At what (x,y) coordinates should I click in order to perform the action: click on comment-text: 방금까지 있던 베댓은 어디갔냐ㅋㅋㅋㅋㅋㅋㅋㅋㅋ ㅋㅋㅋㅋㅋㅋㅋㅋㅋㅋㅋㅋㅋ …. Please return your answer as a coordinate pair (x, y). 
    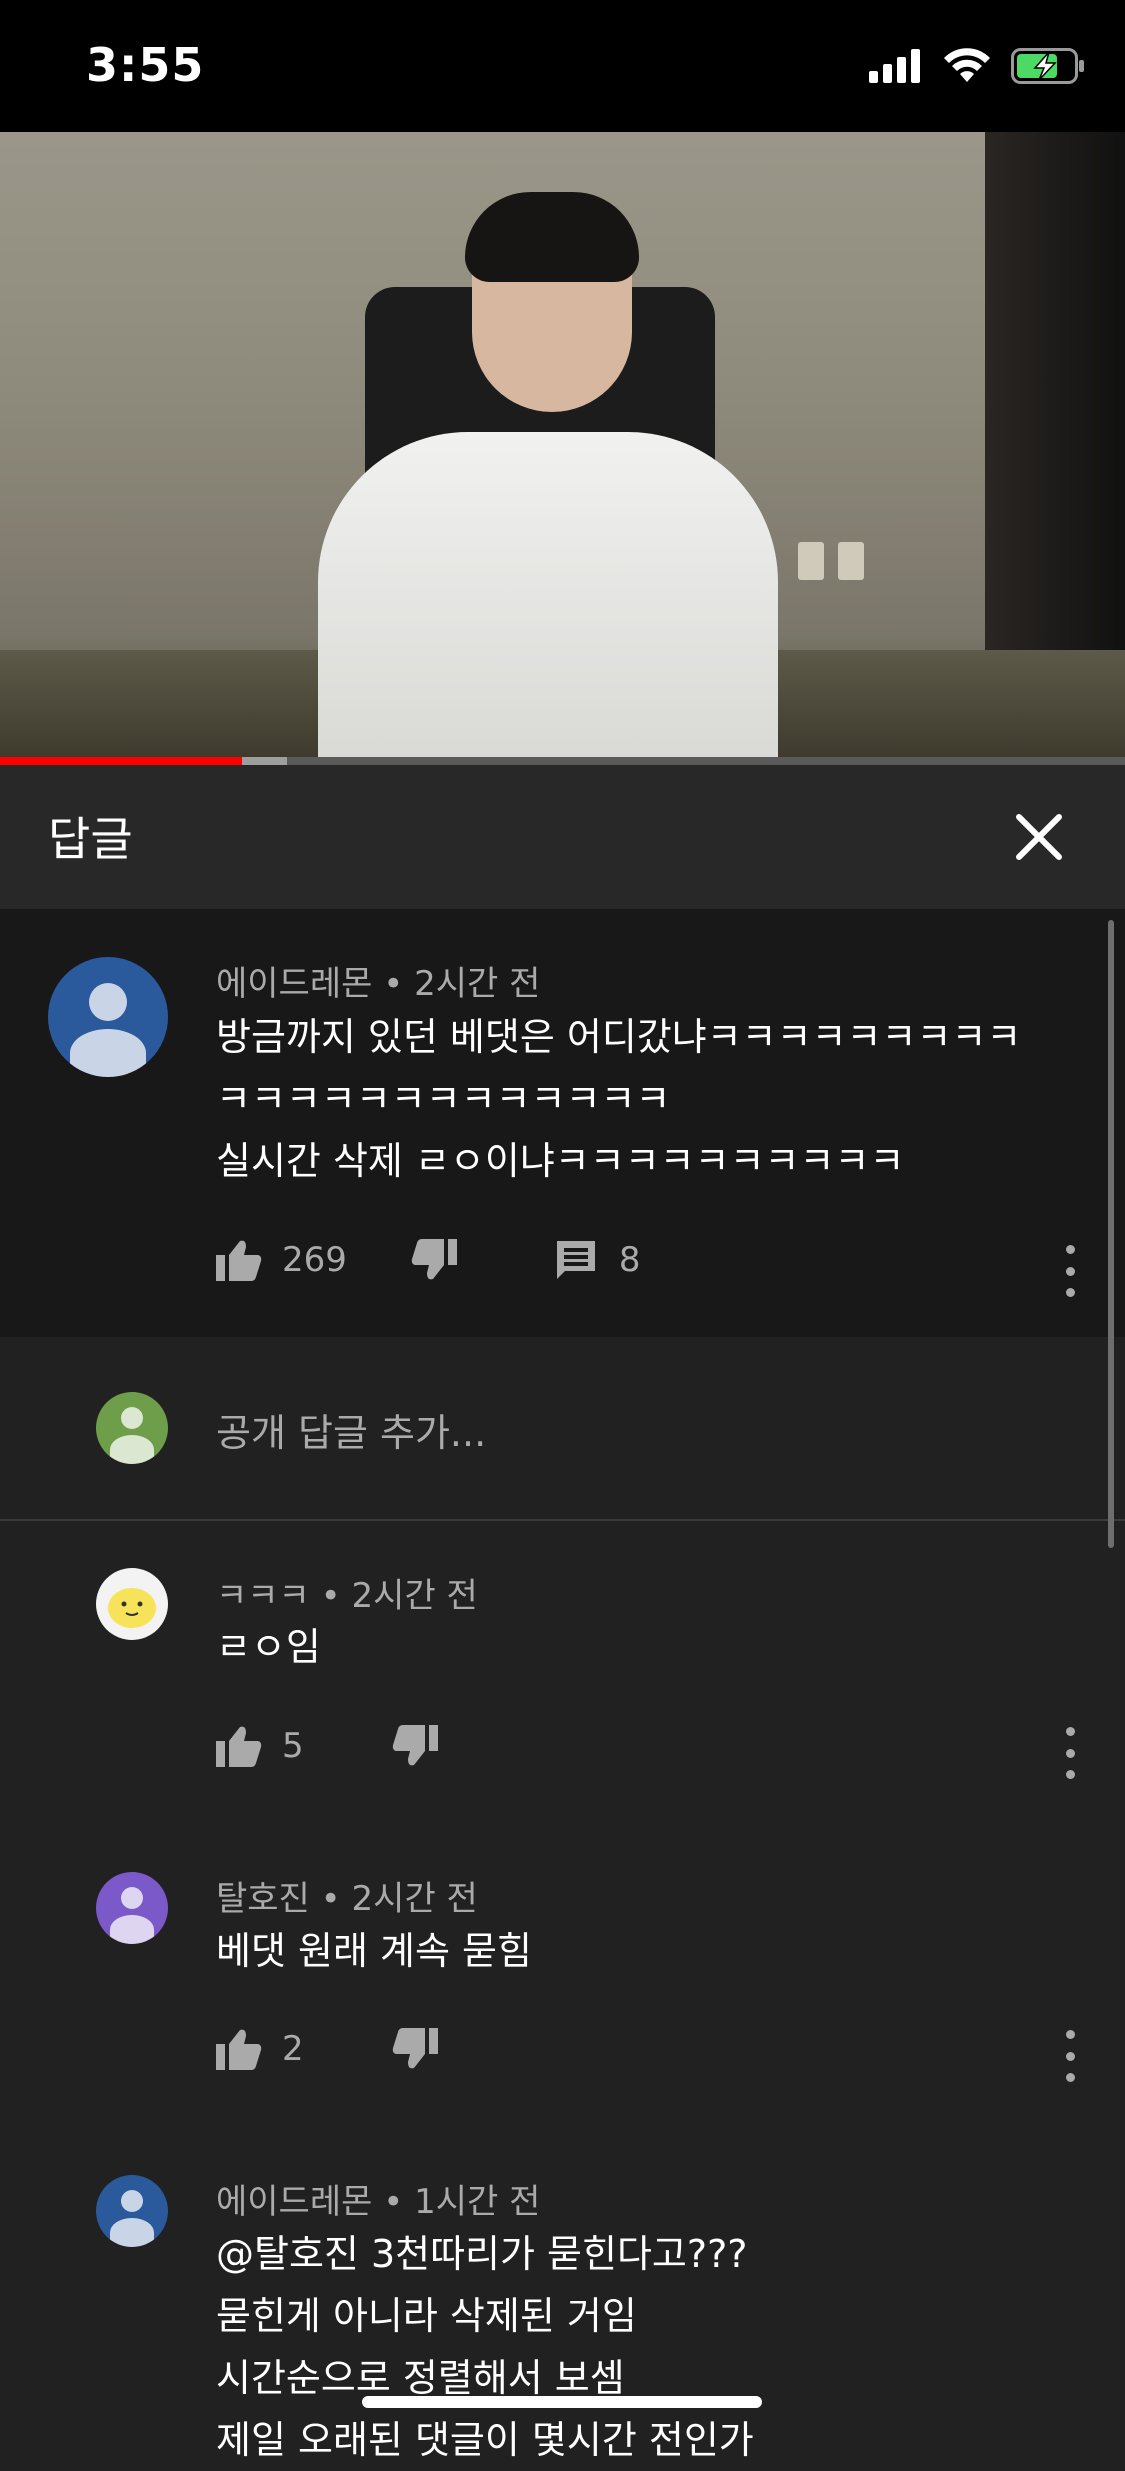
    Looking at the image, I should click on (618, 1099).